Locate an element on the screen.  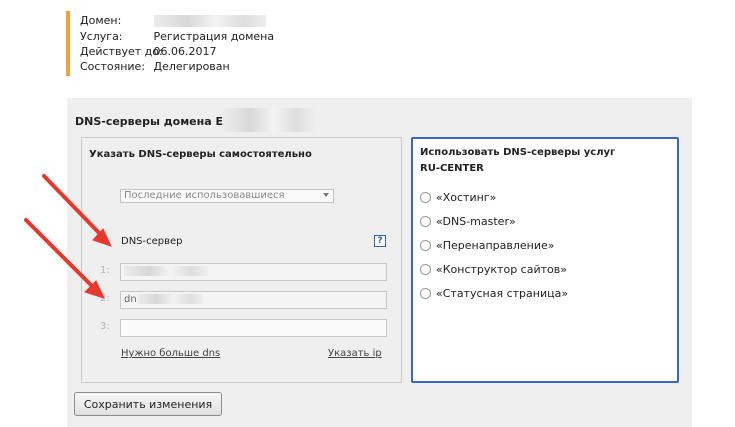
panel-title-domain-redacted is located at coordinates (269, 120).